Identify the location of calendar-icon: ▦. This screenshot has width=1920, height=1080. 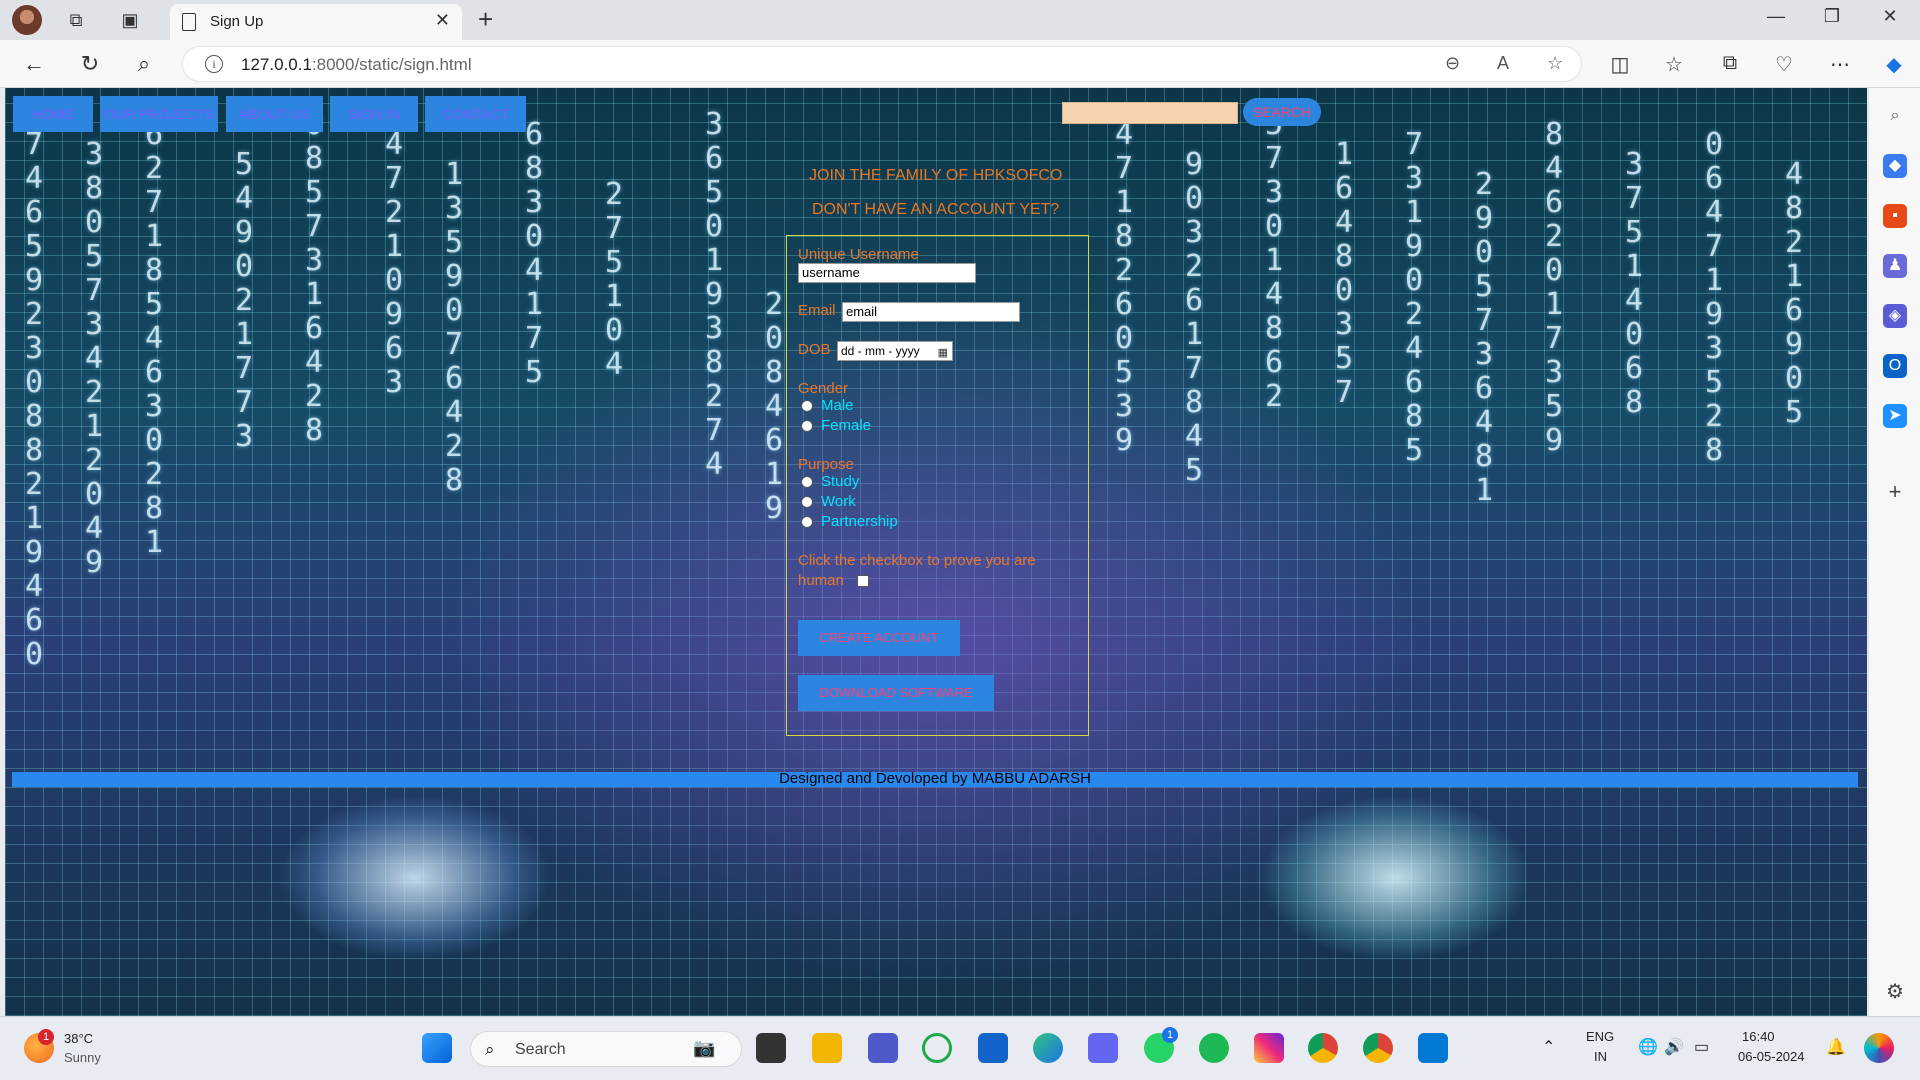
(943, 353).